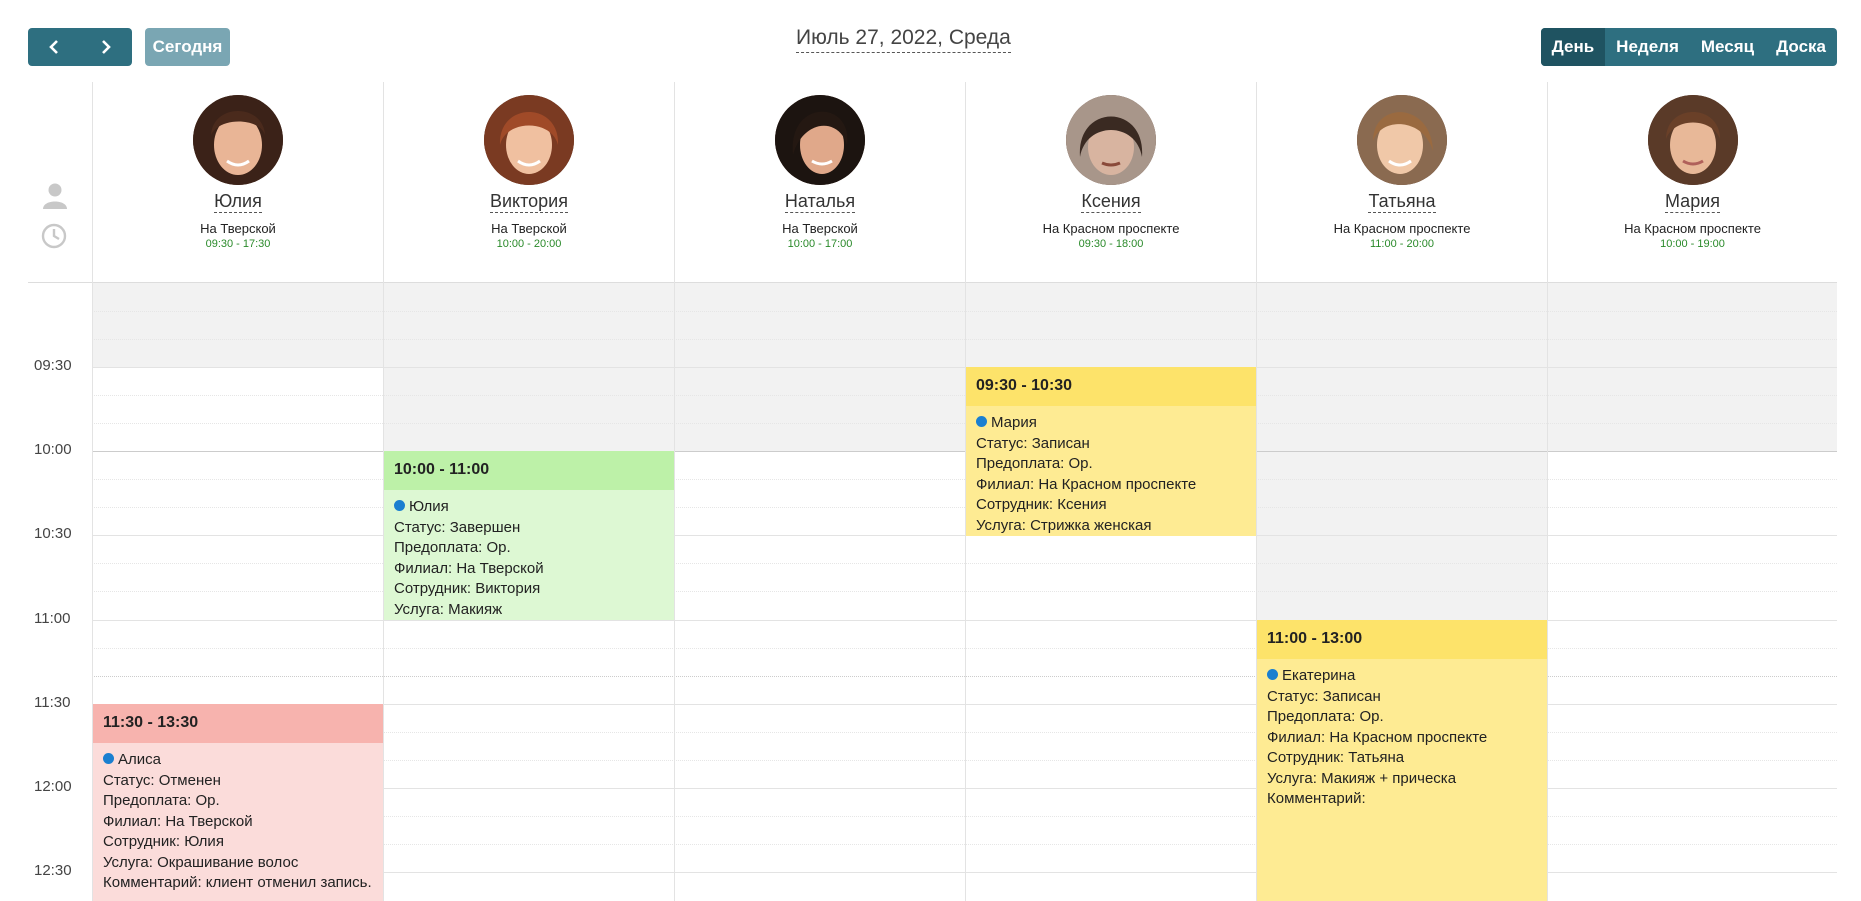  I want to click on appointment-service: Услуга: Окрашивание волос, so click(201, 862).